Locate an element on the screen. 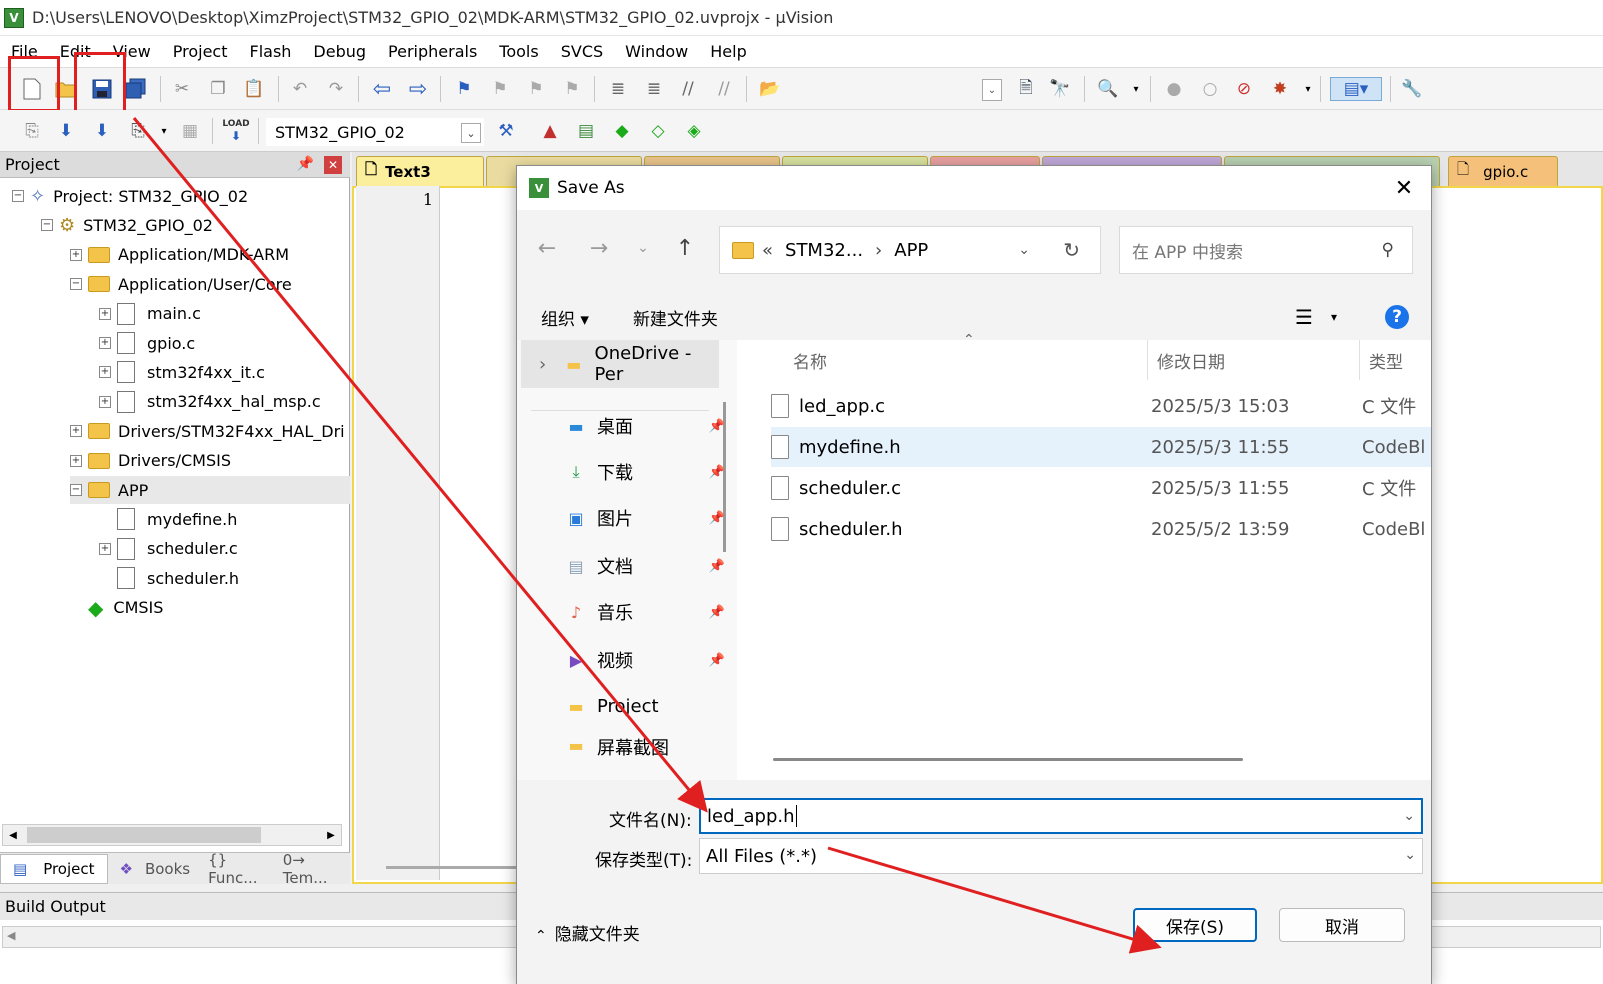 Image resolution: width=1603 pixels, height=984 pixels. bookmark-icon: ⚑ is located at coordinates (464, 89).